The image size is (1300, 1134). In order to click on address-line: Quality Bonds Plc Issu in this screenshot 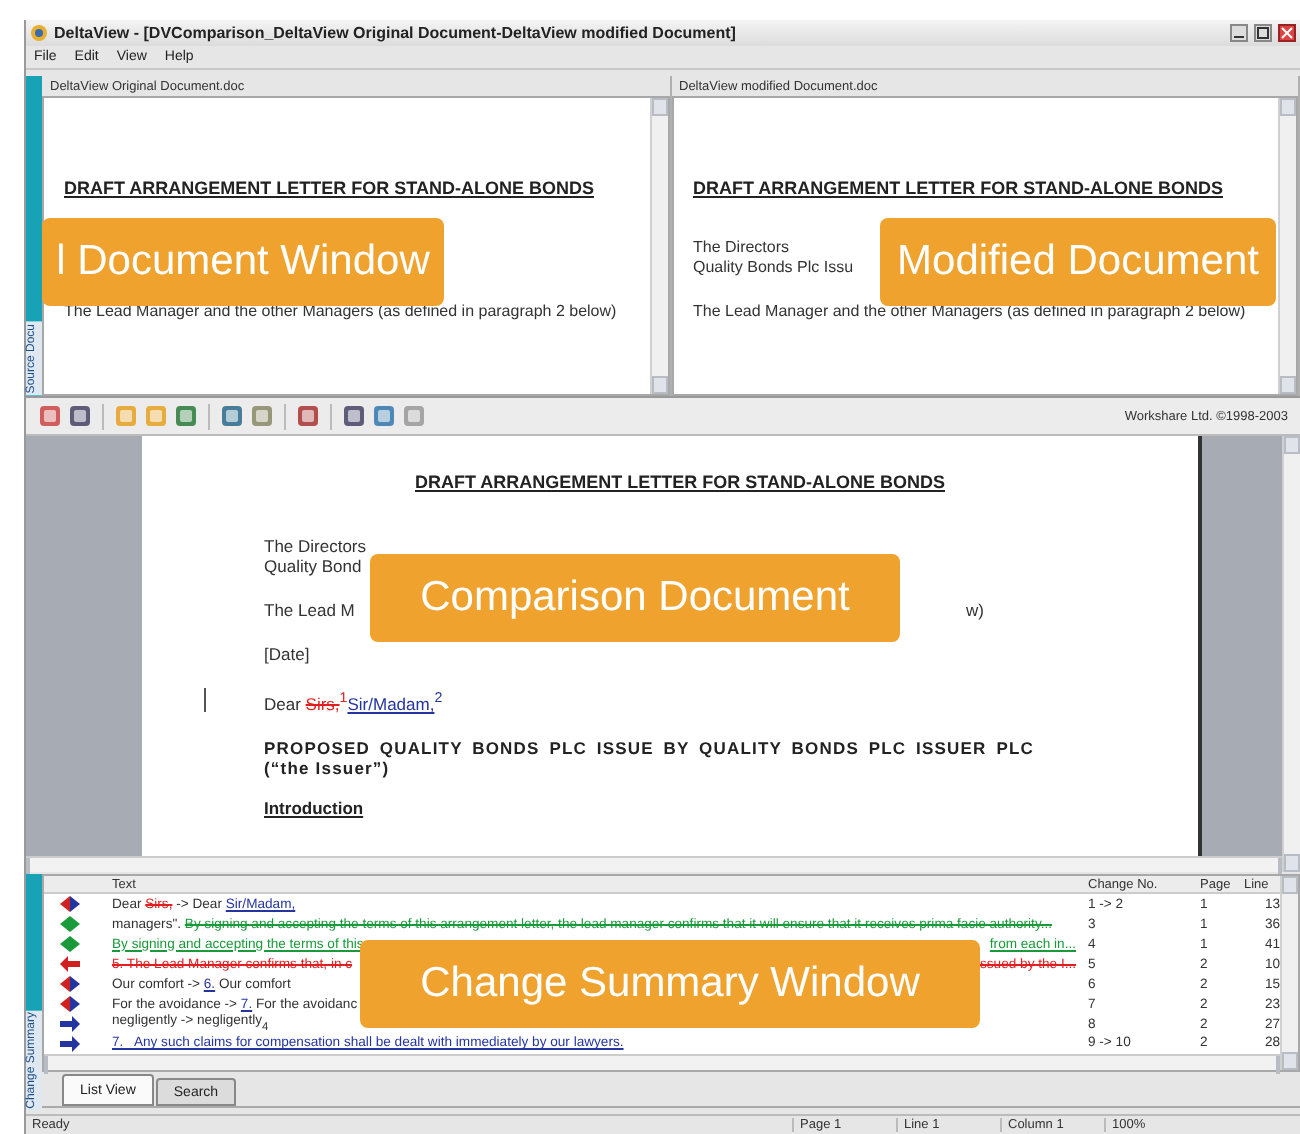, I will do `click(773, 268)`.